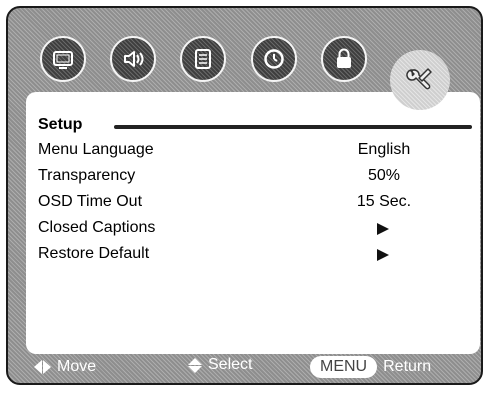 The height and width of the screenshot is (393, 491). I want to click on tv-screen-icon, so click(63, 59).